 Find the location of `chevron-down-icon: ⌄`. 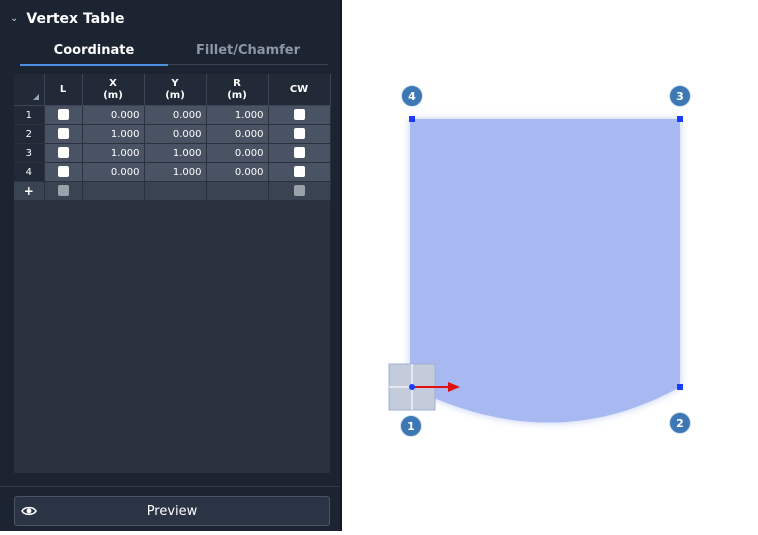

chevron-down-icon: ⌄ is located at coordinates (14, 18).